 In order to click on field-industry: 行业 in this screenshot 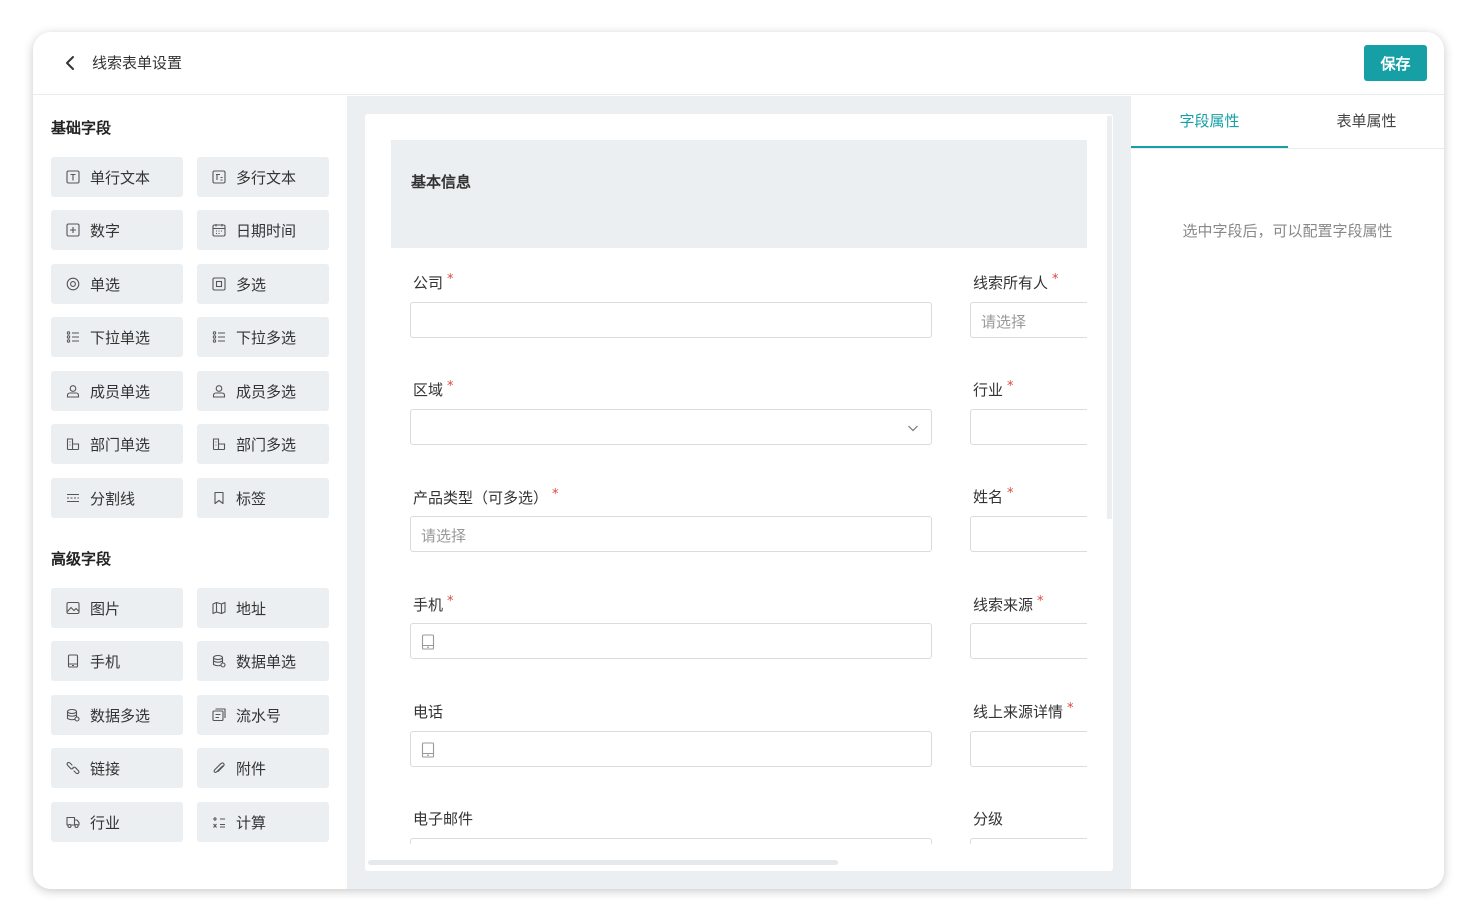, I will do `click(117, 822)`.